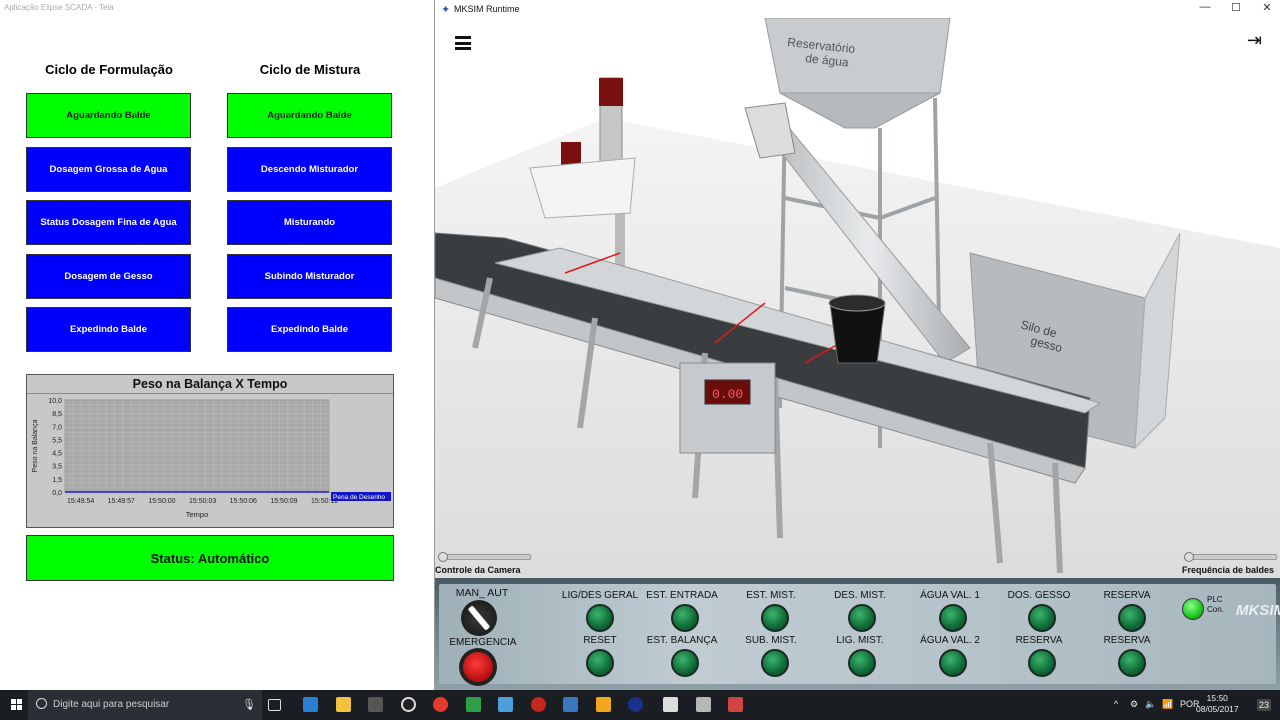 The image size is (1280, 720). Describe the element at coordinates (108, 329) in the screenshot. I see `formulation-step-dispatch: Expedindo Balde` at that location.